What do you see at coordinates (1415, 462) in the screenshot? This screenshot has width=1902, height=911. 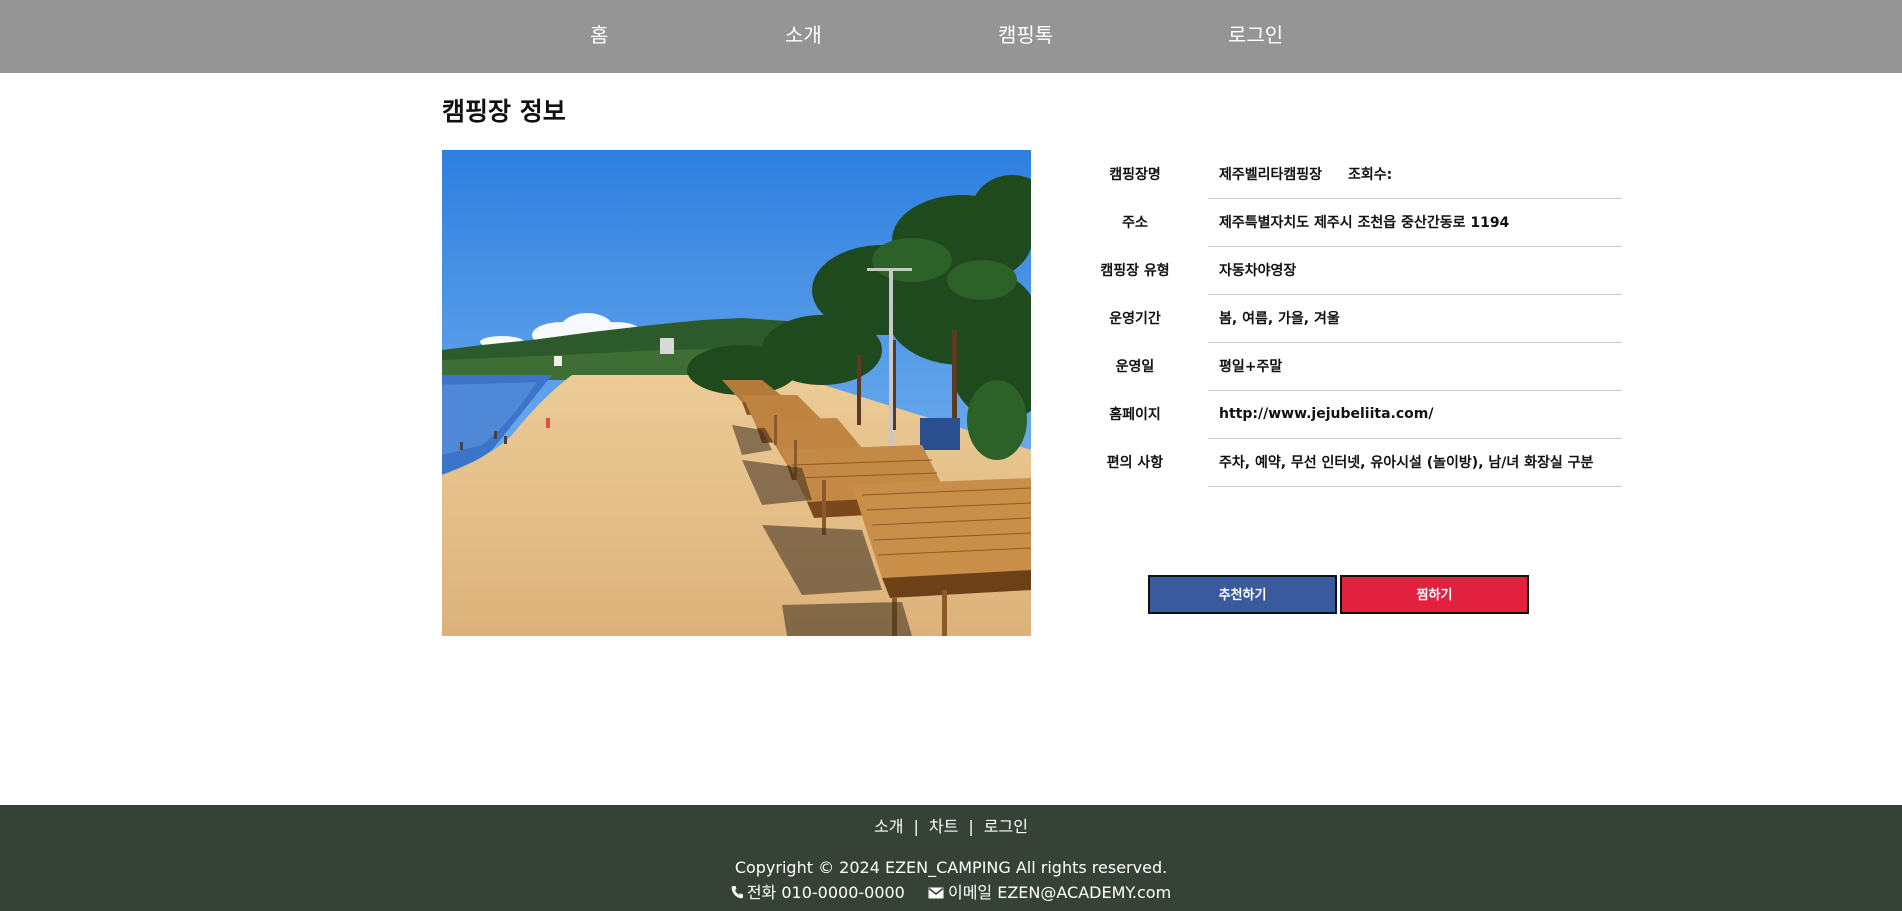 I see `info-value: 주차, 예약, 무선 인터넷, 유아시설 (놀이방), 남/녀 화장실 구분` at bounding box center [1415, 462].